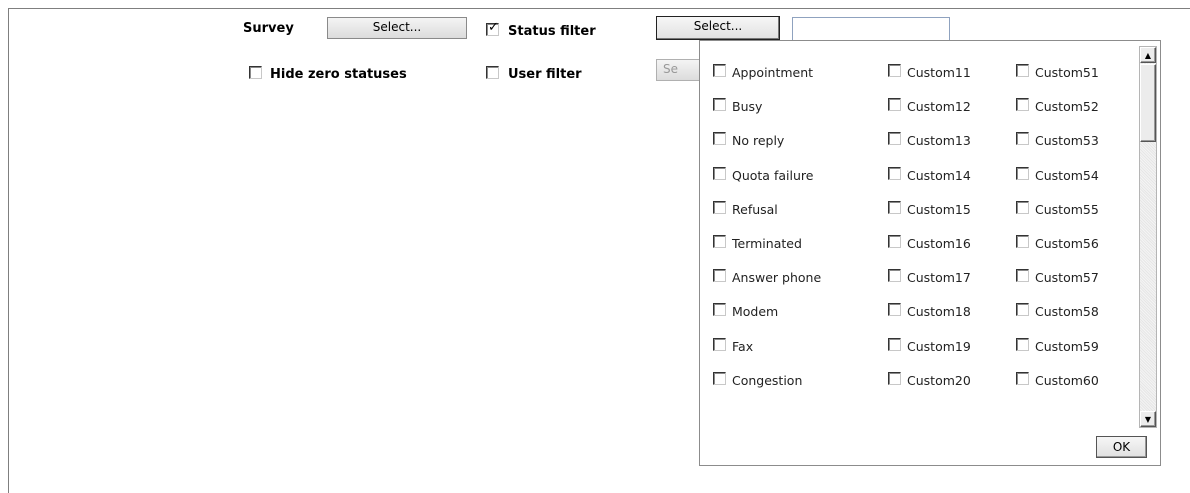  What do you see at coordinates (767, 380) in the screenshot?
I see `status-option-label: Congestion` at bounding box center [767, 380].